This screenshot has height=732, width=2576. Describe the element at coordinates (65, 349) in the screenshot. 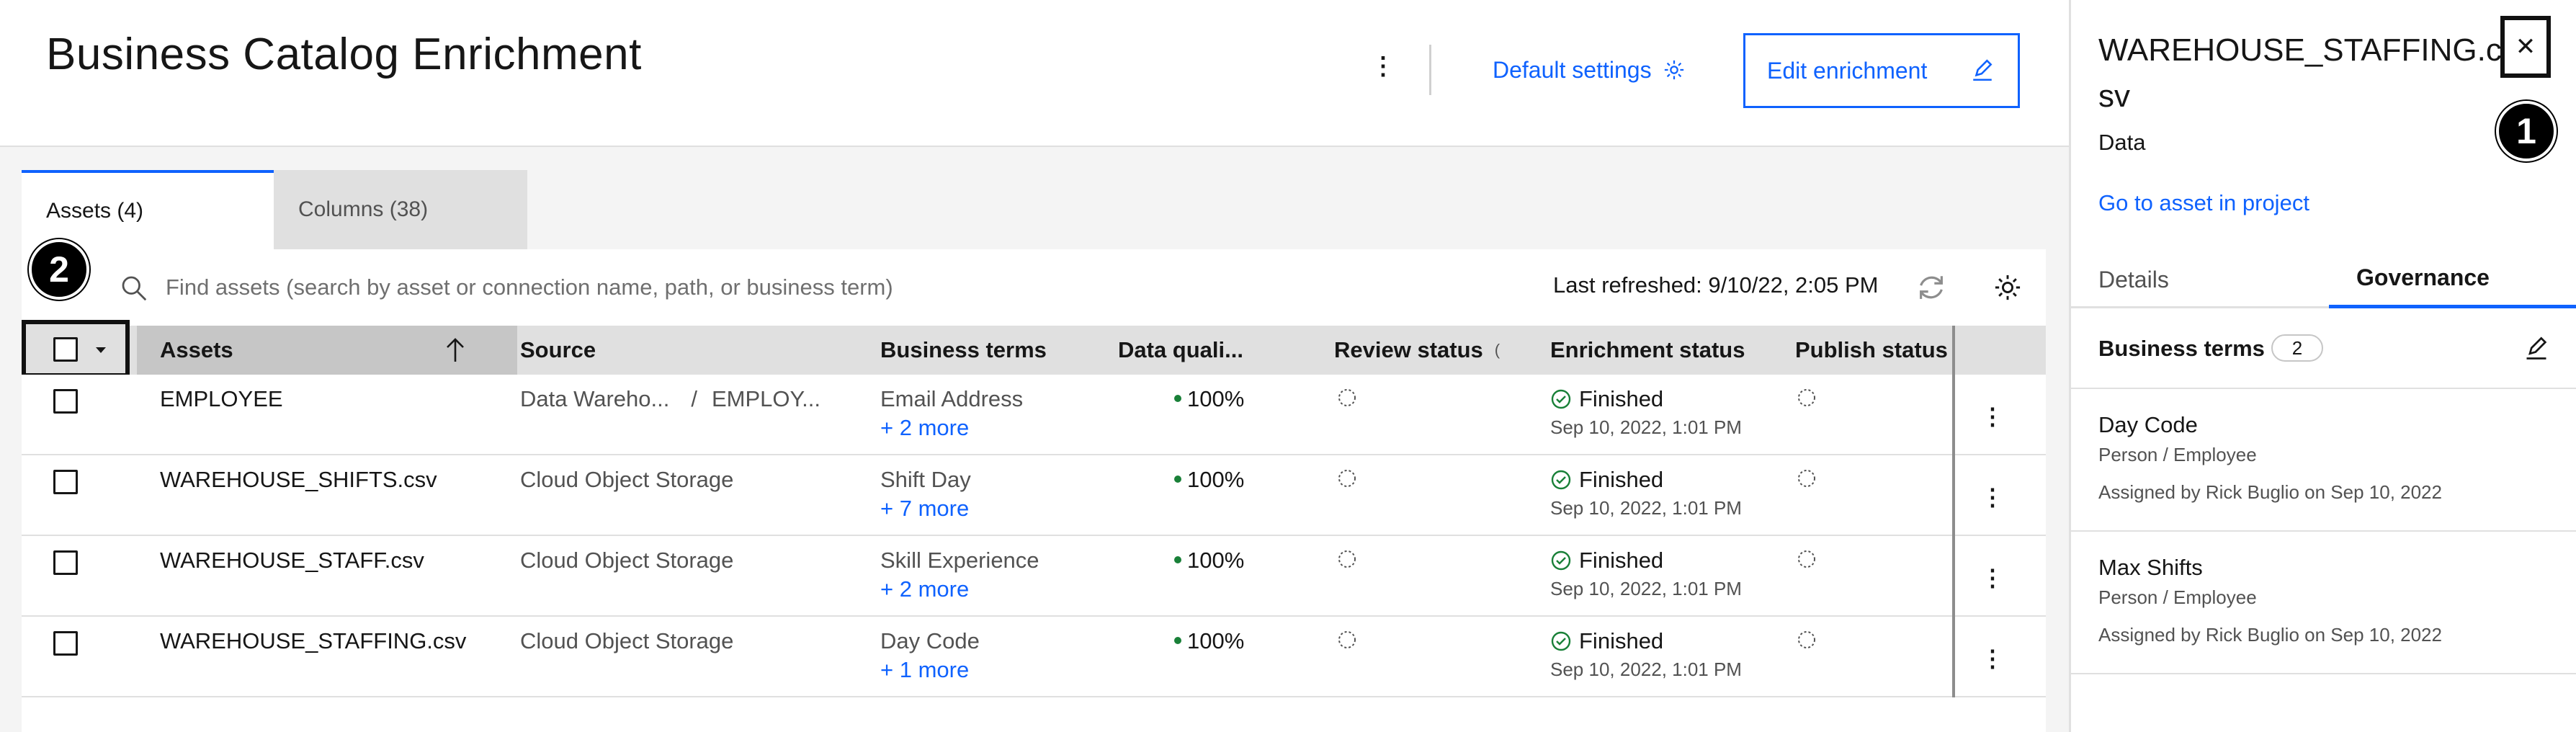

I see `select-all-checkbox` at that location.